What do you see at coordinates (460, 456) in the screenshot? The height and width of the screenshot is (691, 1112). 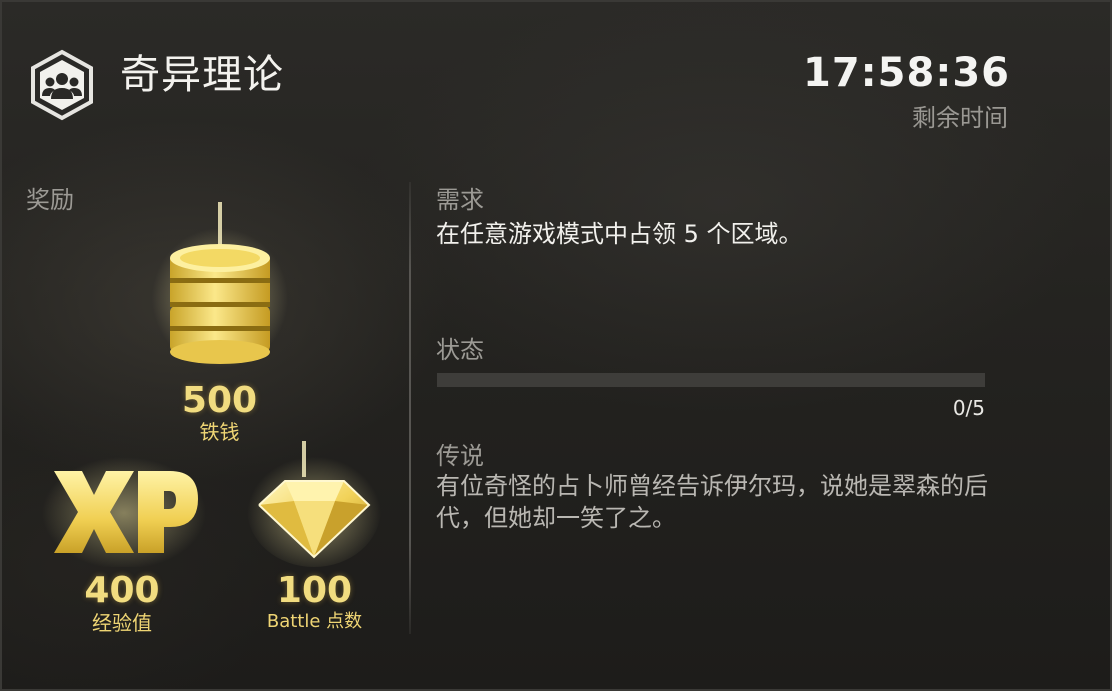 I see `lore-heading: 传说` at bounding box center [460, 456].